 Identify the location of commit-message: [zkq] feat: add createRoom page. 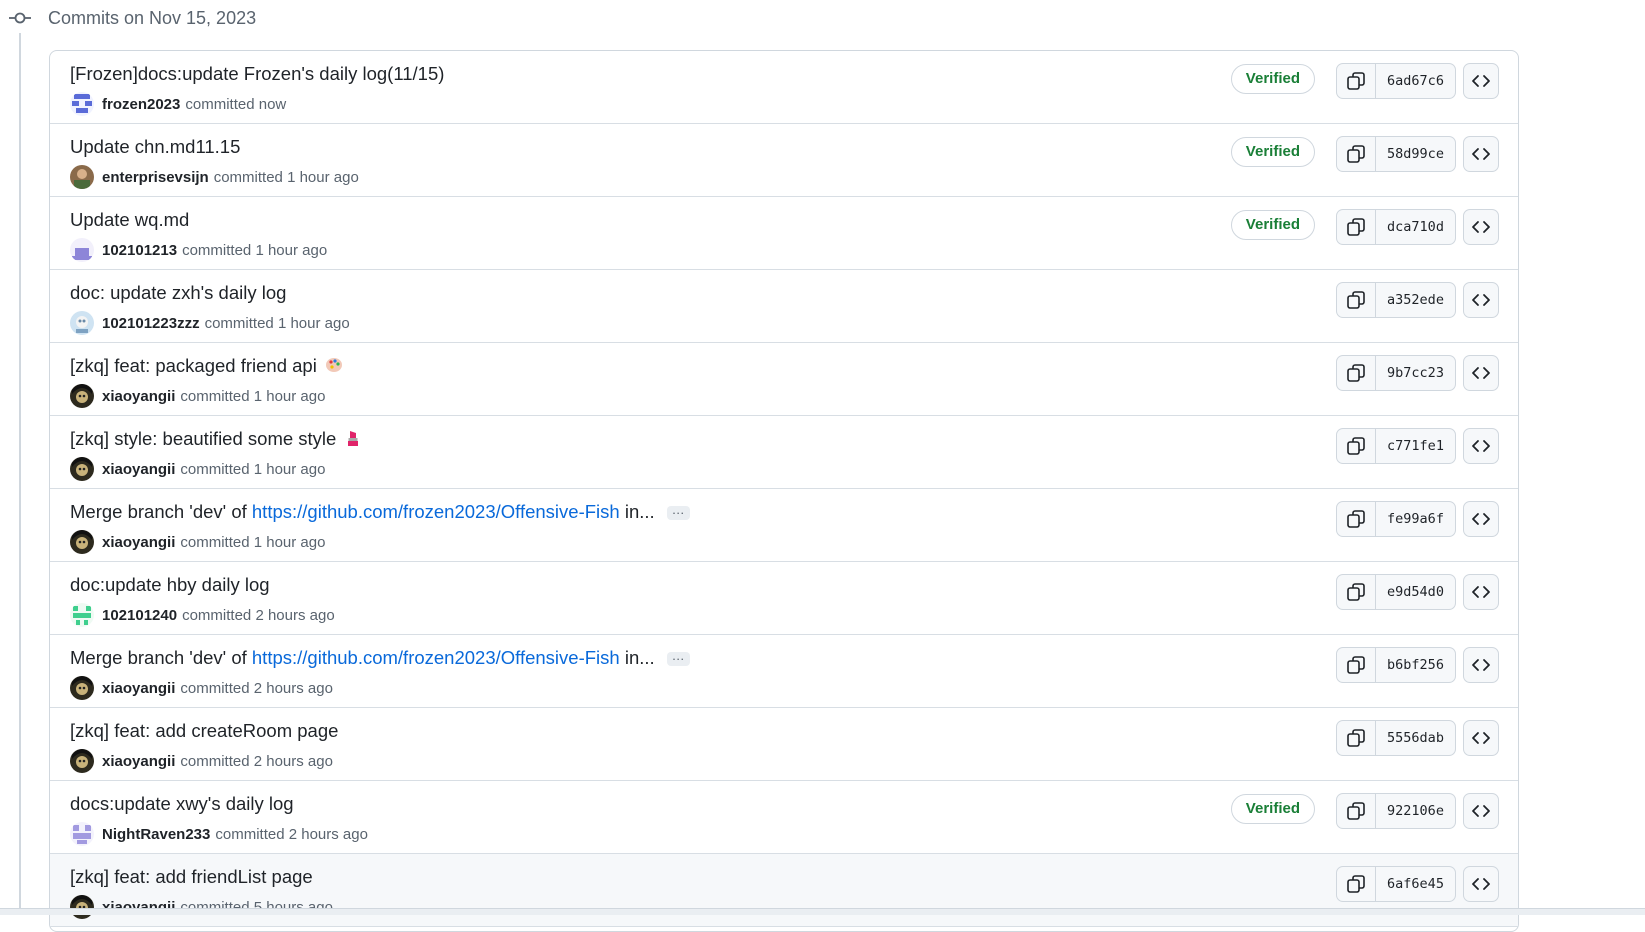
(204, 731).